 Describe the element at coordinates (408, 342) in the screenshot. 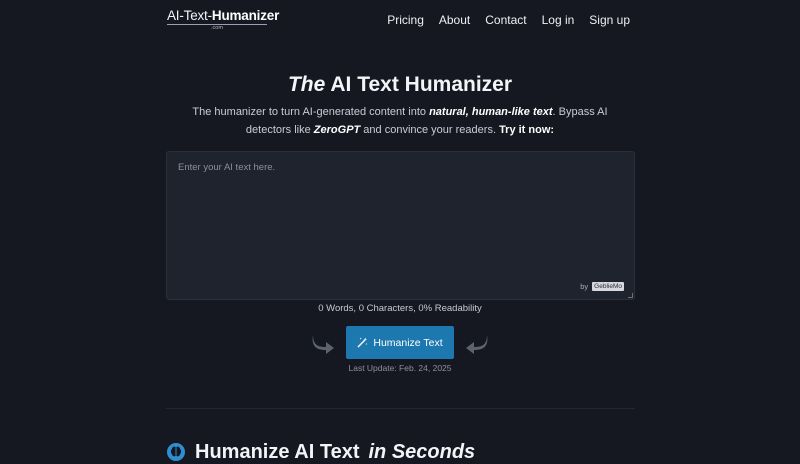

I see `humanize-button-label: Humanize Text` at that location.